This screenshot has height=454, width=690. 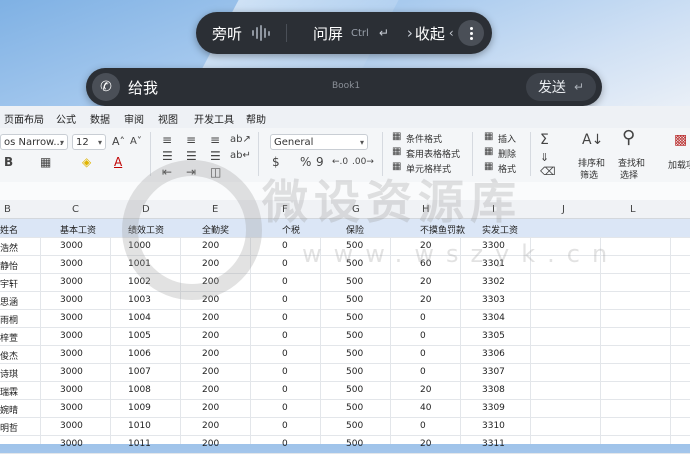 What do you see at coordinates (428, 168) in the screenshot?
I see `cell-style-button: 单元格样式` at bounding box center [428, 168].